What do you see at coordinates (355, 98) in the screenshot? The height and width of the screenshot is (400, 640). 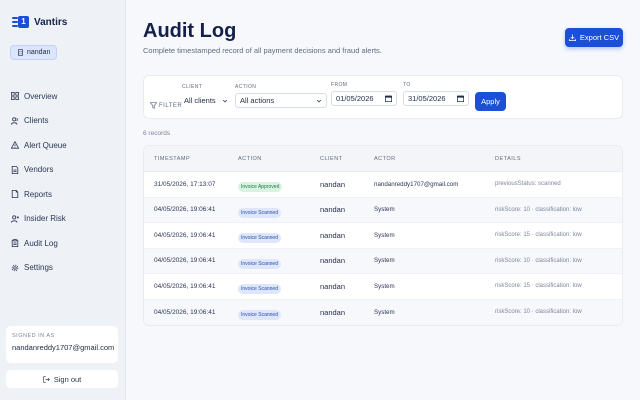 I see `from-date-value: 01/05/2026` at bounding box center [355, 98].